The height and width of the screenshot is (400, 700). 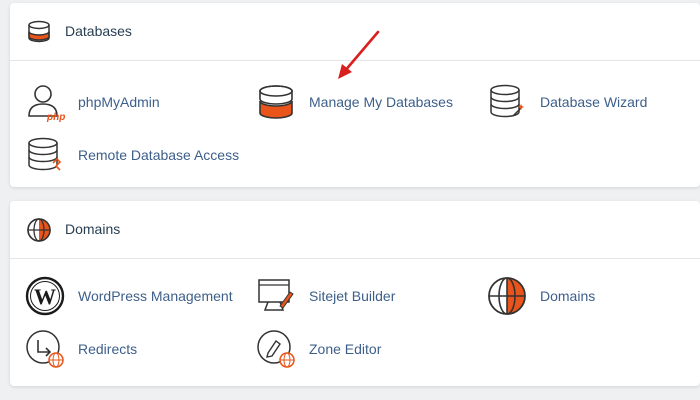 I want to click on item-remote-database-access: Remote Database Access, so click(x=145, y=155).